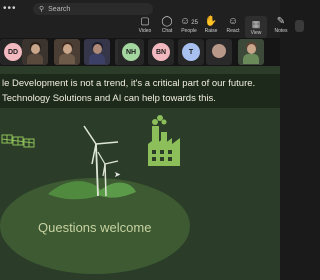 The height and width of the screenshot is (280, 320). What do you see at coordinates (93, 9) in the screenshot?
I see `search-box: ⚲ Search` at bounding box center [93, 9].